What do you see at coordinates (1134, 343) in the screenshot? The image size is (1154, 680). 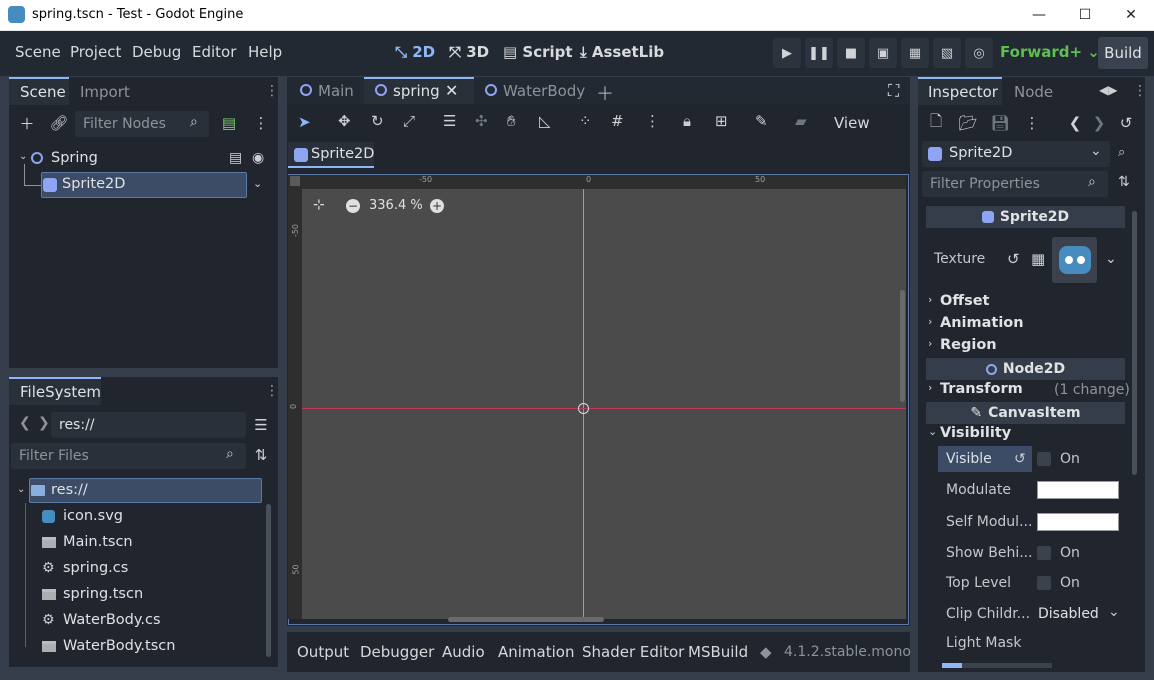 I see `inspector-scrollbar` at bounding box center [1134, 343].